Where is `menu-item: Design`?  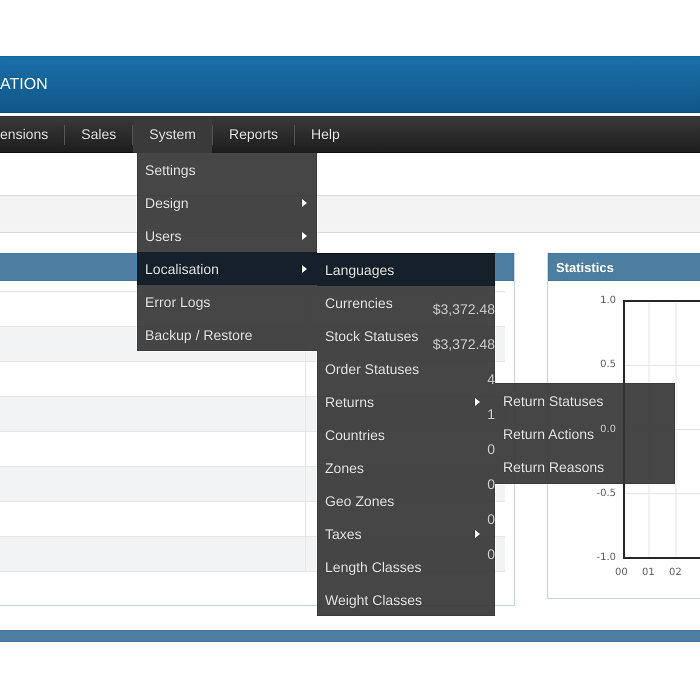 menu-item: Design is located at coordinates (227, 202).